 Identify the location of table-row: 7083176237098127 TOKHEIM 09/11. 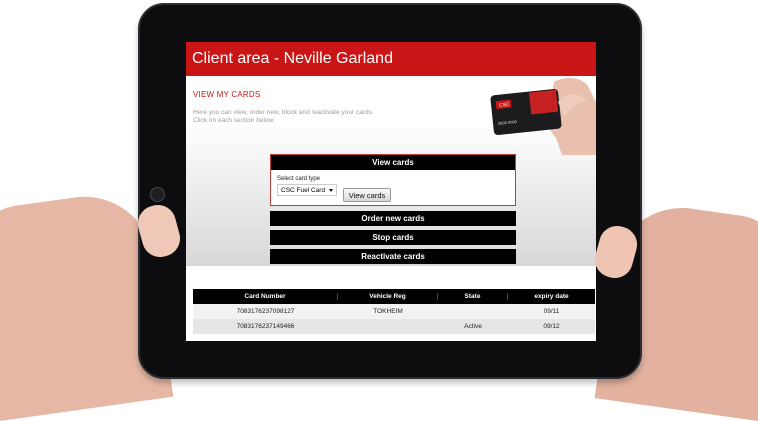
(394, 311).